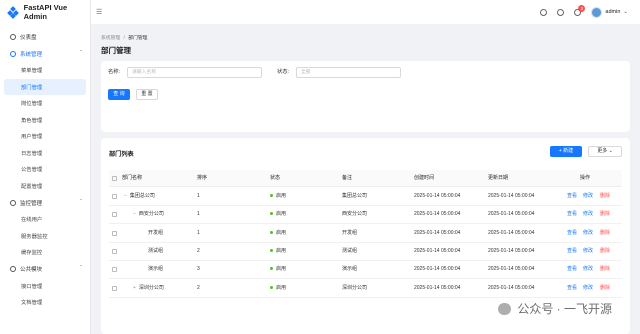 The width and height of the screenshot is (640, 334). Describe the element at coordinates (566, 151) in the screenshot. I see `add-button: + 新建` at that location.